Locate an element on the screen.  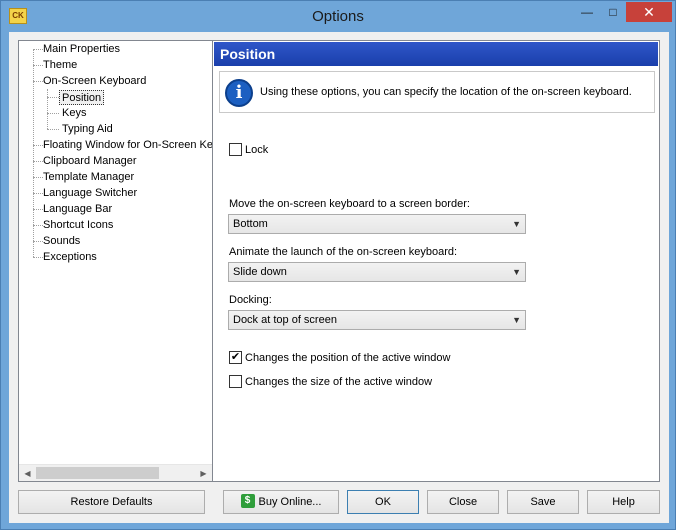
tree-item-exceptions: Exceptions is located at coordinates (70, 257).